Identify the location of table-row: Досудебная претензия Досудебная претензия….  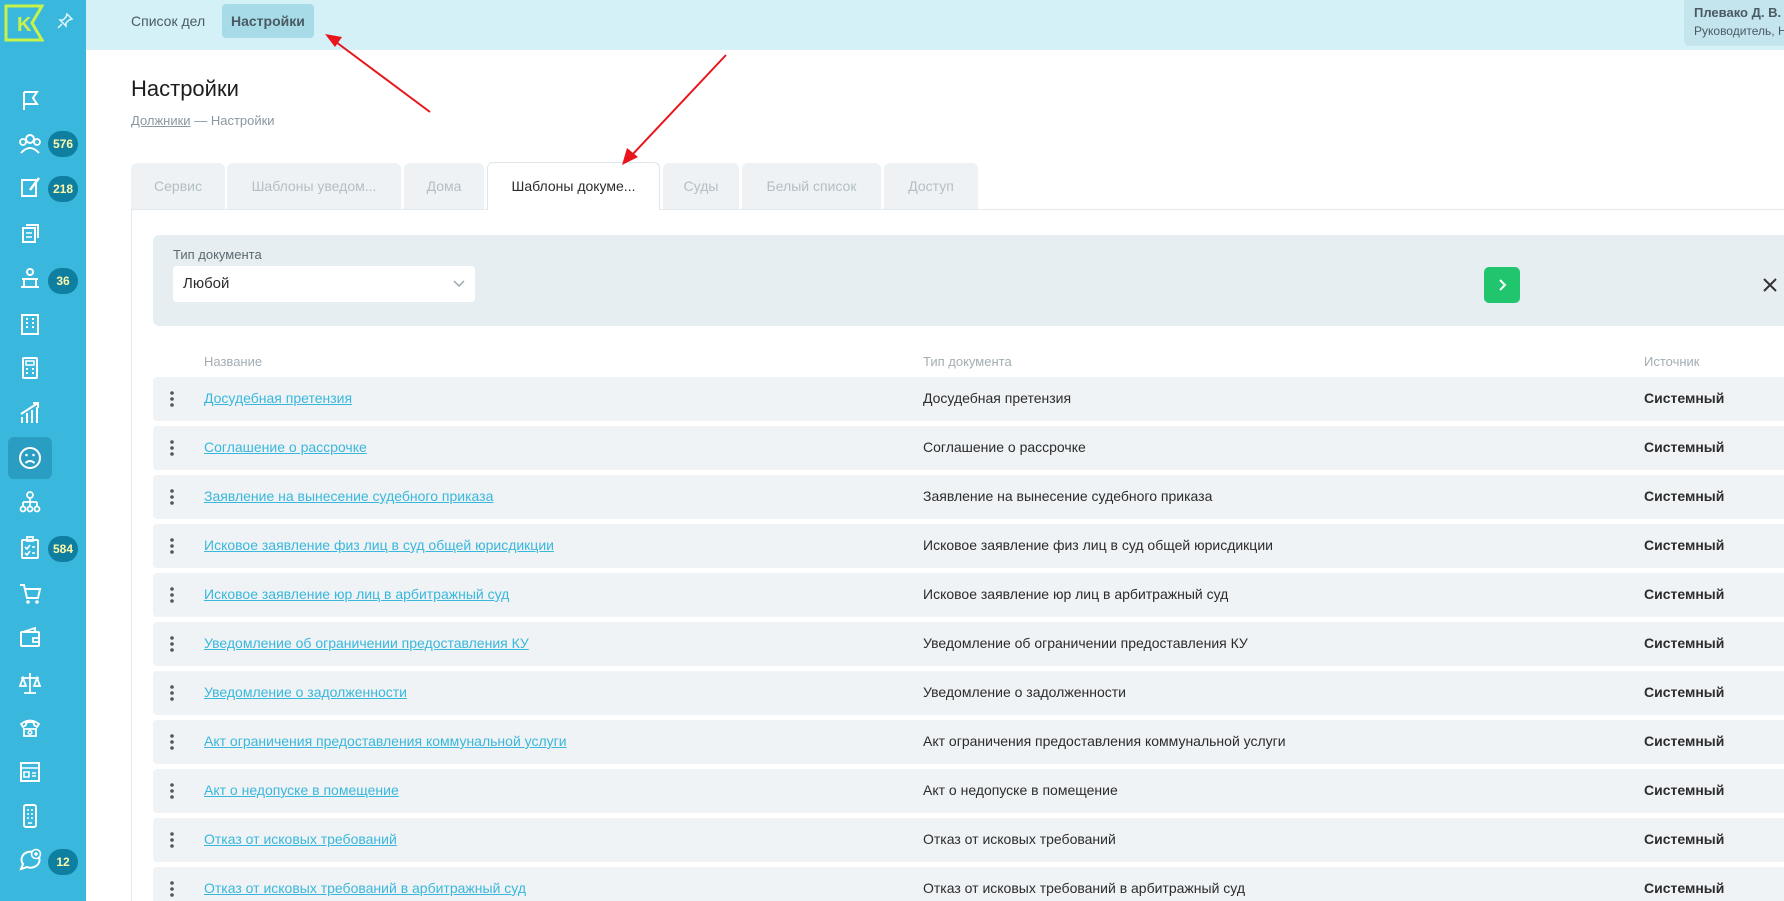
(968, 399).